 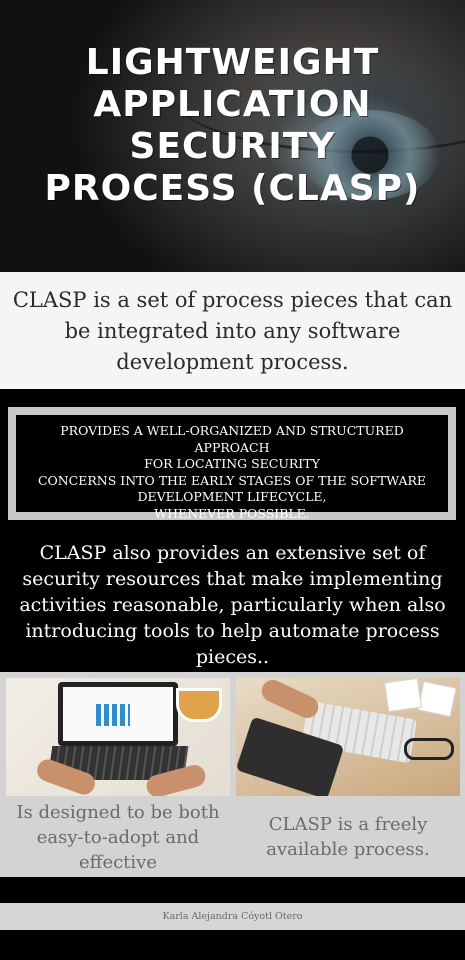 What do you see at coordinates (348, 737) in the screenshot?
I see `desk-photo` at bounding box center [348, 737].